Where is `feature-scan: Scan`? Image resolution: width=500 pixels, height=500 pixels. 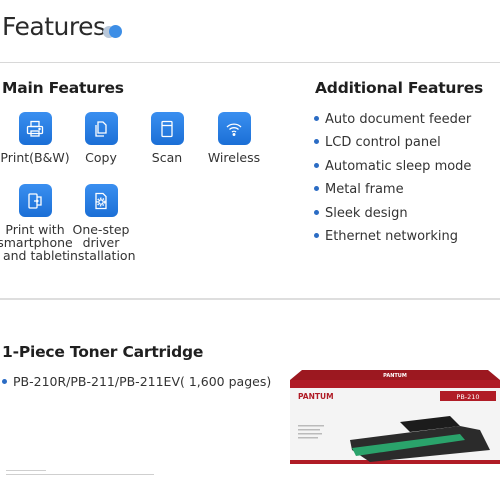 feature-scan: Scan is located at coordinates (167, 138).